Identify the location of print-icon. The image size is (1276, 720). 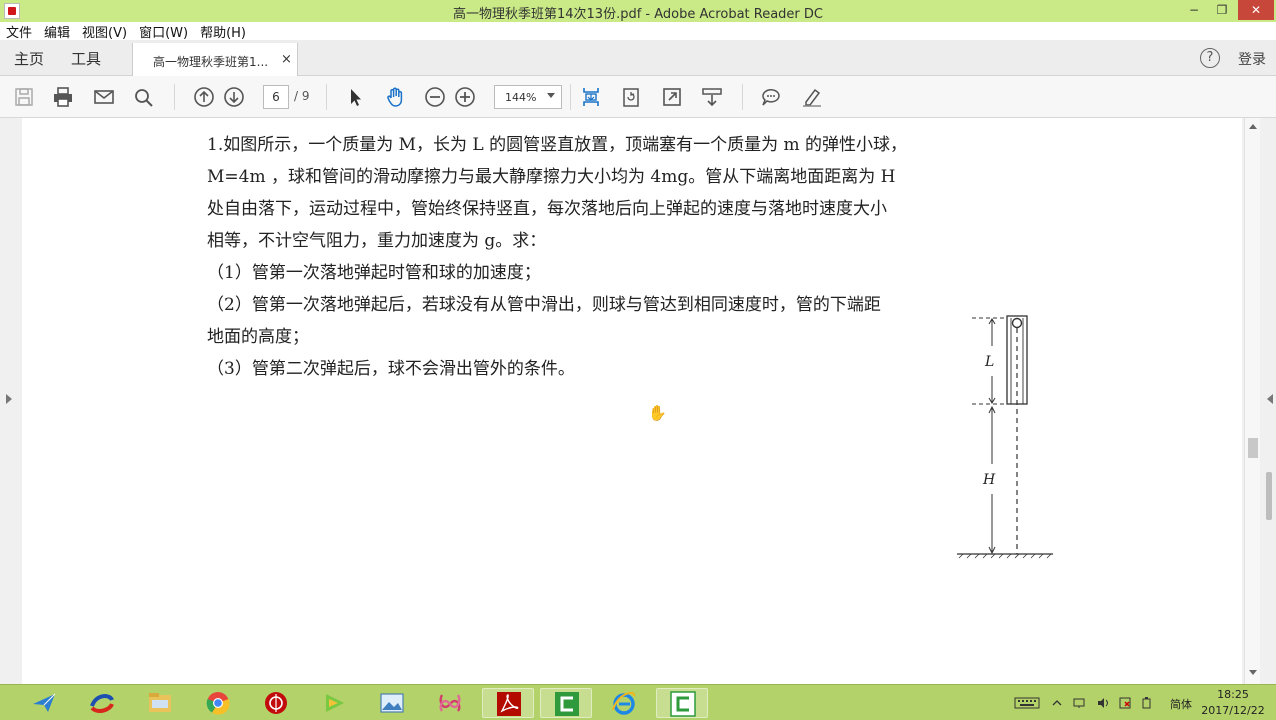
(63, 97).